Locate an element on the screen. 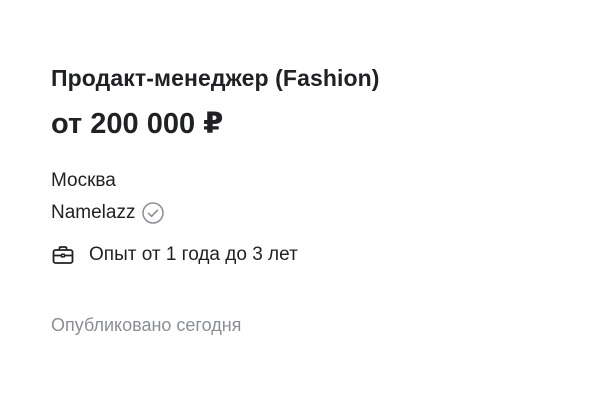 The height and width of the screenshot is (411, 600). vacancy-salary: от 200 000 ₽ is located at coordinates (137, 124).